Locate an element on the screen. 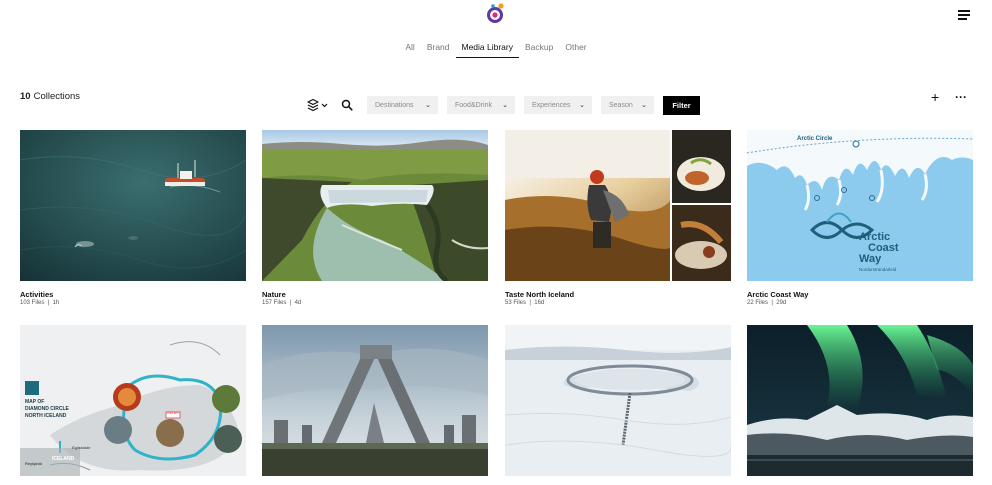  collections-count: 10 Collections is located at coordinates (50, 96).